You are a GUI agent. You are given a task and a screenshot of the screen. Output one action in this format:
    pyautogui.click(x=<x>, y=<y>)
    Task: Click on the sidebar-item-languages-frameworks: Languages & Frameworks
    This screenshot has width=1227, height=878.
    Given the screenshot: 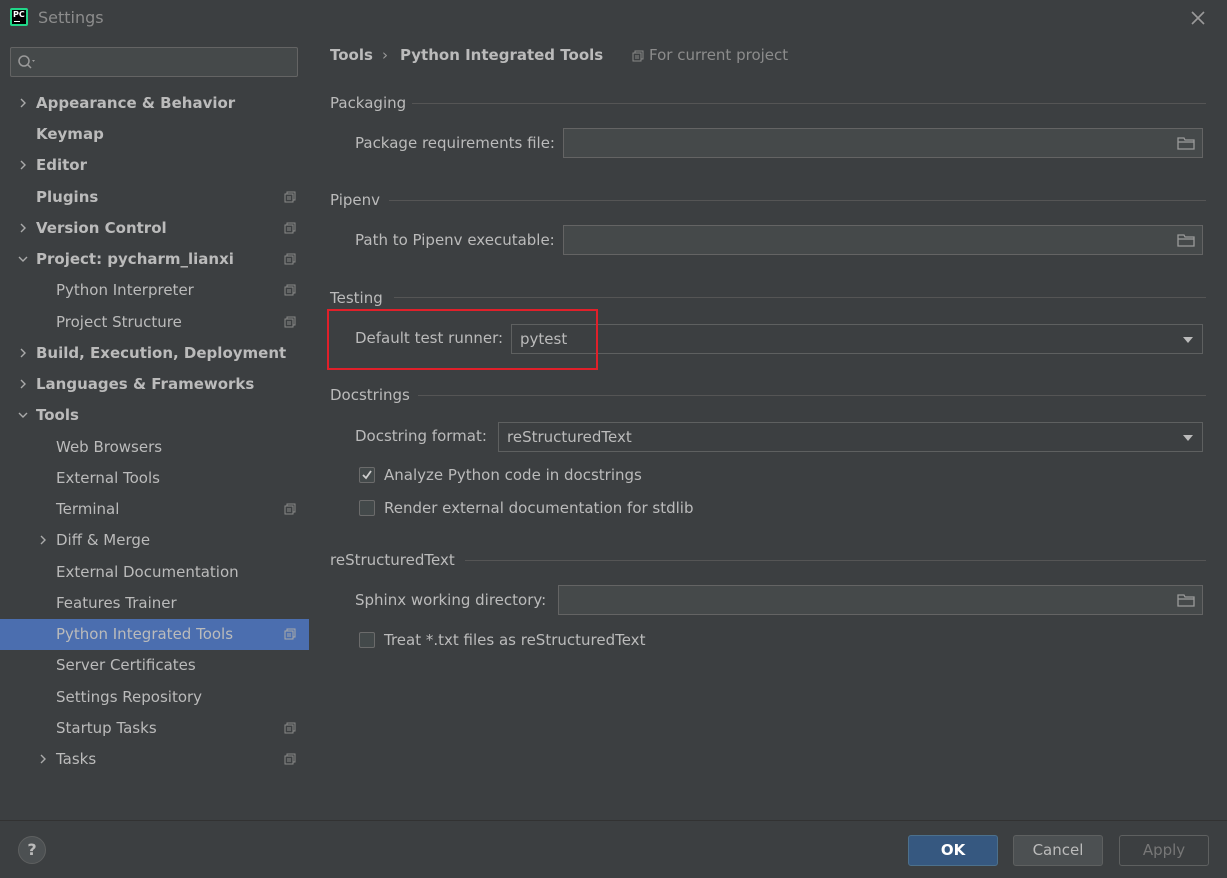 What is the action you would take?
    pyautogui.click(x=154, y=384)
    